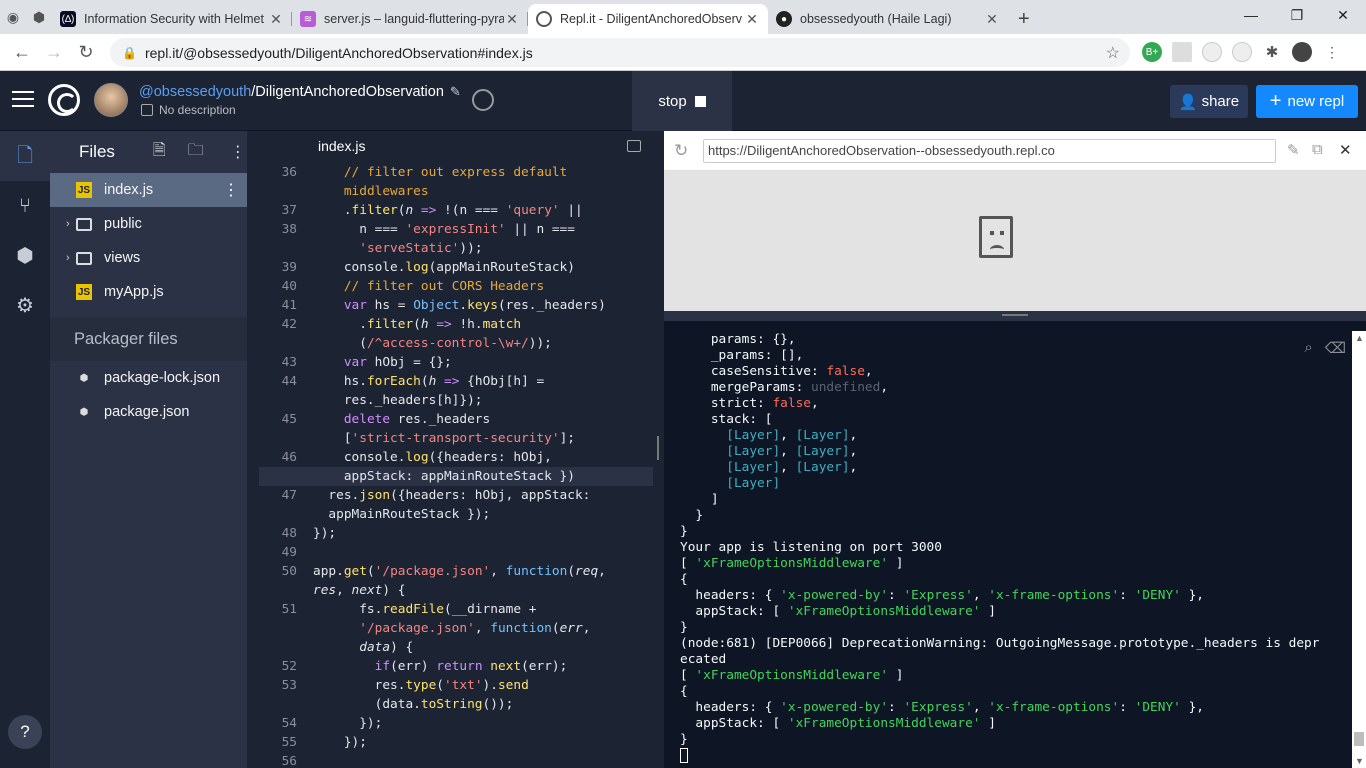 The image size is (1366, 768). What do you see at coordinates (1343, 15) in the screenshot?
I see `close-window-icon: ✕` at bounding box center [1343, 15].